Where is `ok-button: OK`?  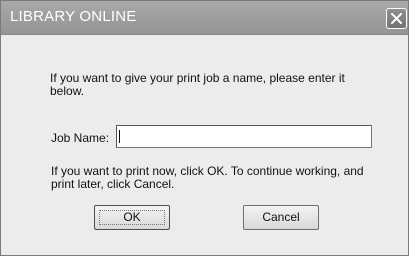 ok-button: OK is located at coordinates (132, 217).